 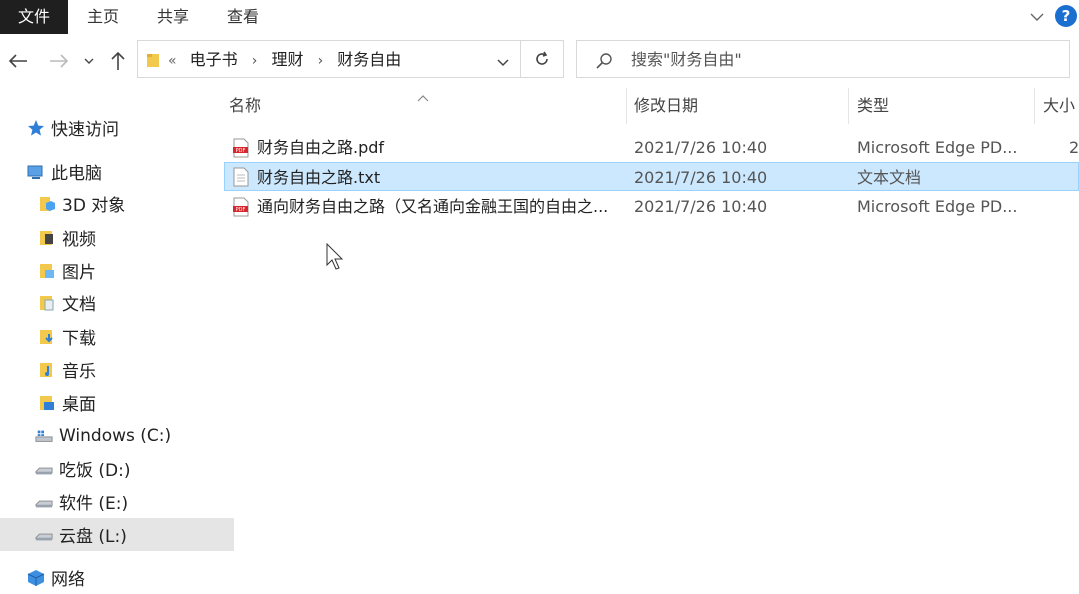 I want to click on recent-locations-chevron-icon, so click(x=89, y=61).